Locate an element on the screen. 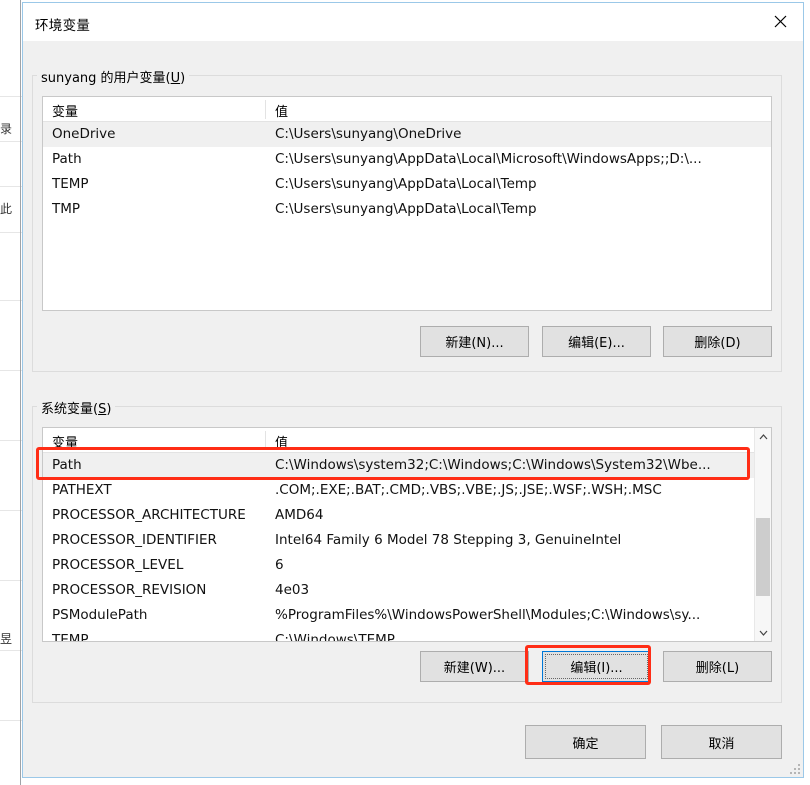  ok-button: 确定 is located at coordinates (585, 742).